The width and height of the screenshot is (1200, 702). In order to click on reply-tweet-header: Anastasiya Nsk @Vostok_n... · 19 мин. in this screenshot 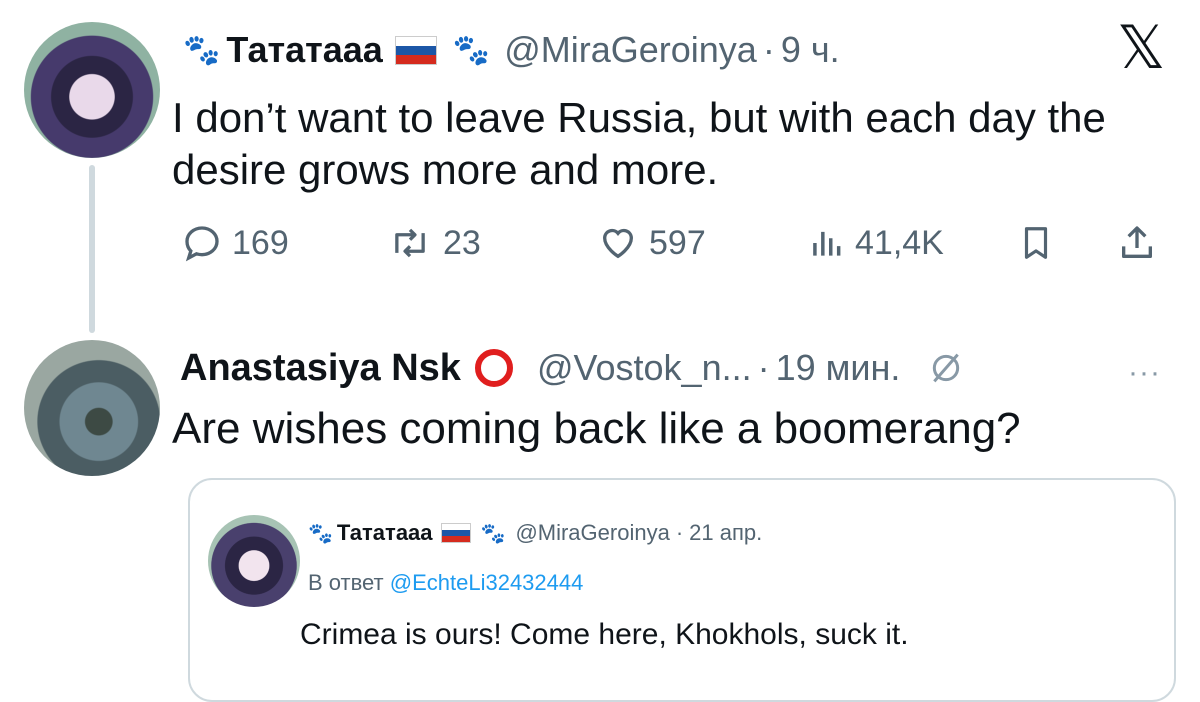, I will do `click(573, 368)`.